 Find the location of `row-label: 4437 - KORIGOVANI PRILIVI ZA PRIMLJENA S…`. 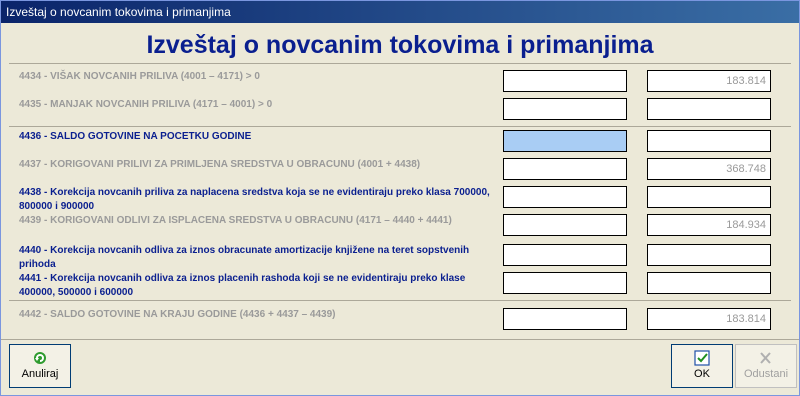

row-label: 4437 - KORIGOVANI PRILIVI ZA PRIMLJENA S… is located at coordinates (220, 164).